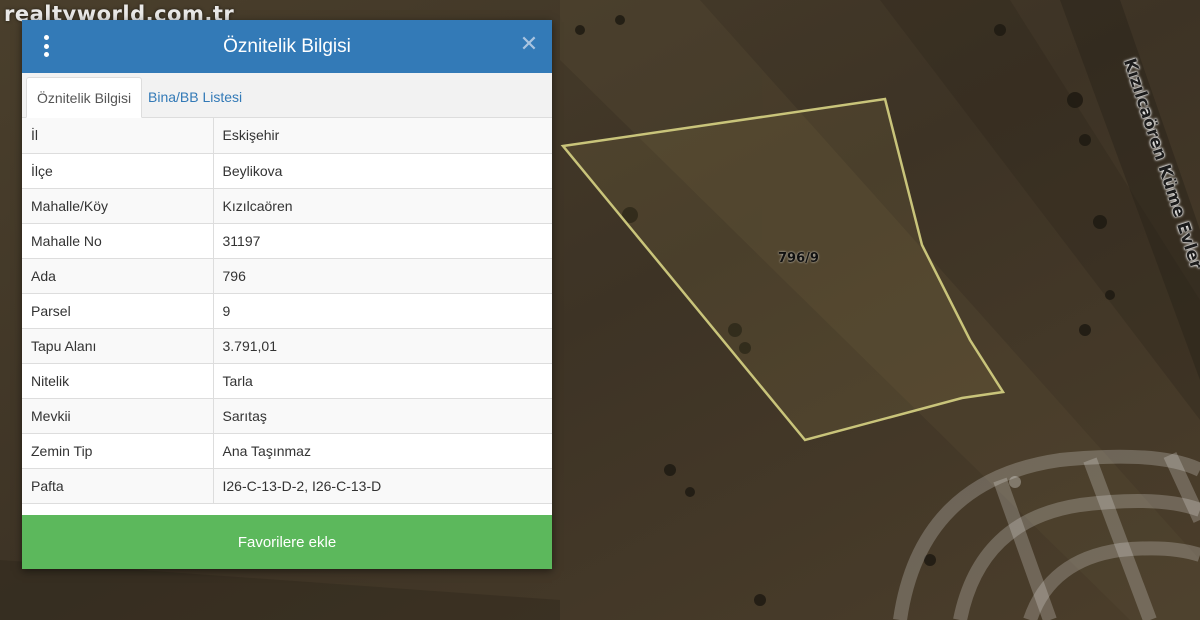 The width and height of the screenshot is (1200, 620). Describe the element at coordinates (118, 346) in the screenshot. I see `attribute-key: Tapu Alanı` at that location.